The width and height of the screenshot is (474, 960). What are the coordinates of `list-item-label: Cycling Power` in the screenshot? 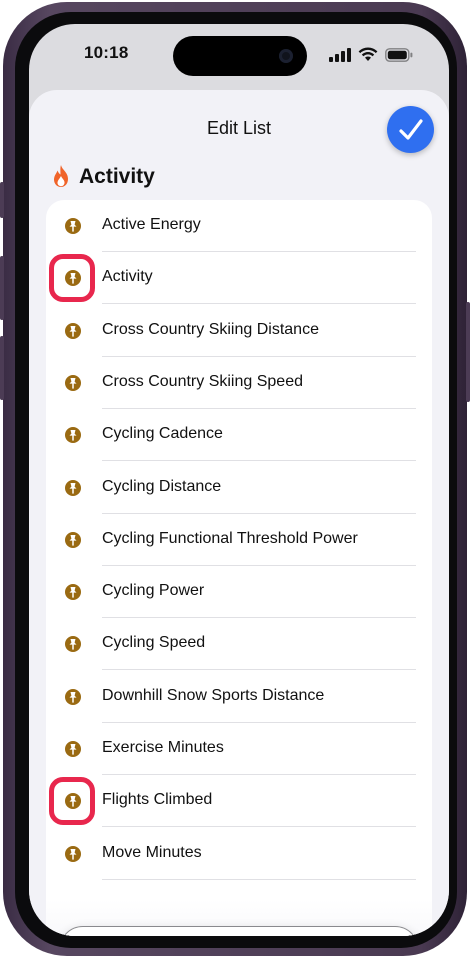 It's located at (153, 591).